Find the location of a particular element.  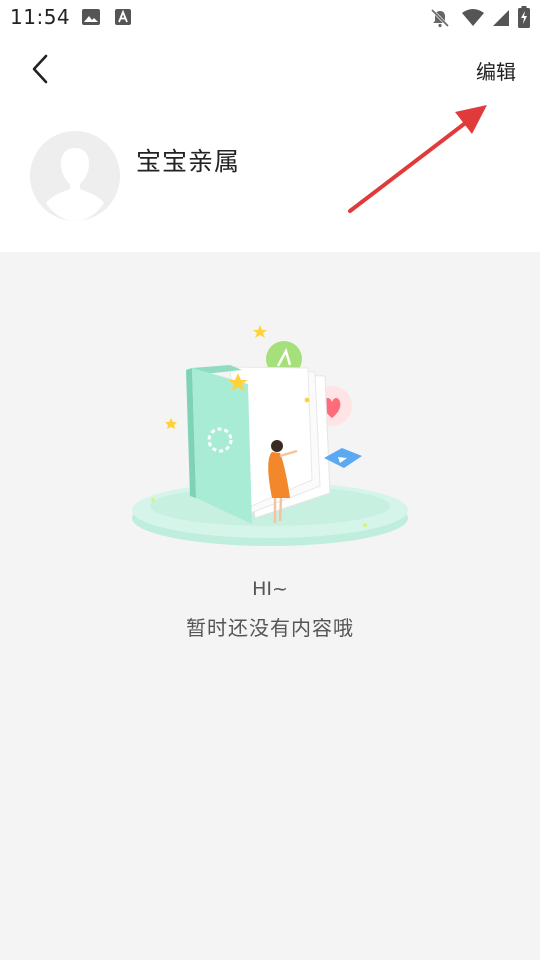

wifi-icon is located at coordinates (473, 17).